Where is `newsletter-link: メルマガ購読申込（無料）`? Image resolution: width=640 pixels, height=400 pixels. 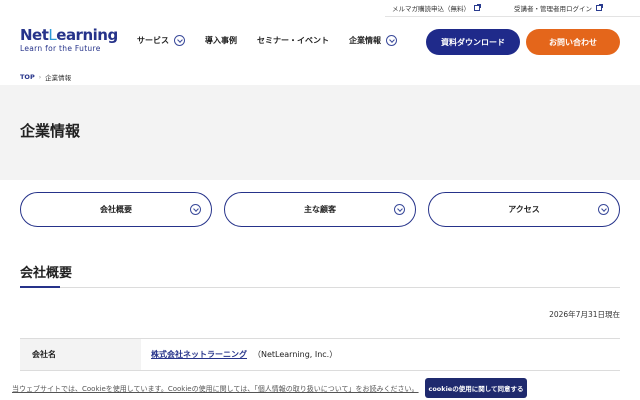 newsletter-link: メルマガ購読申込（無料） is located at coordinates (436, 8).